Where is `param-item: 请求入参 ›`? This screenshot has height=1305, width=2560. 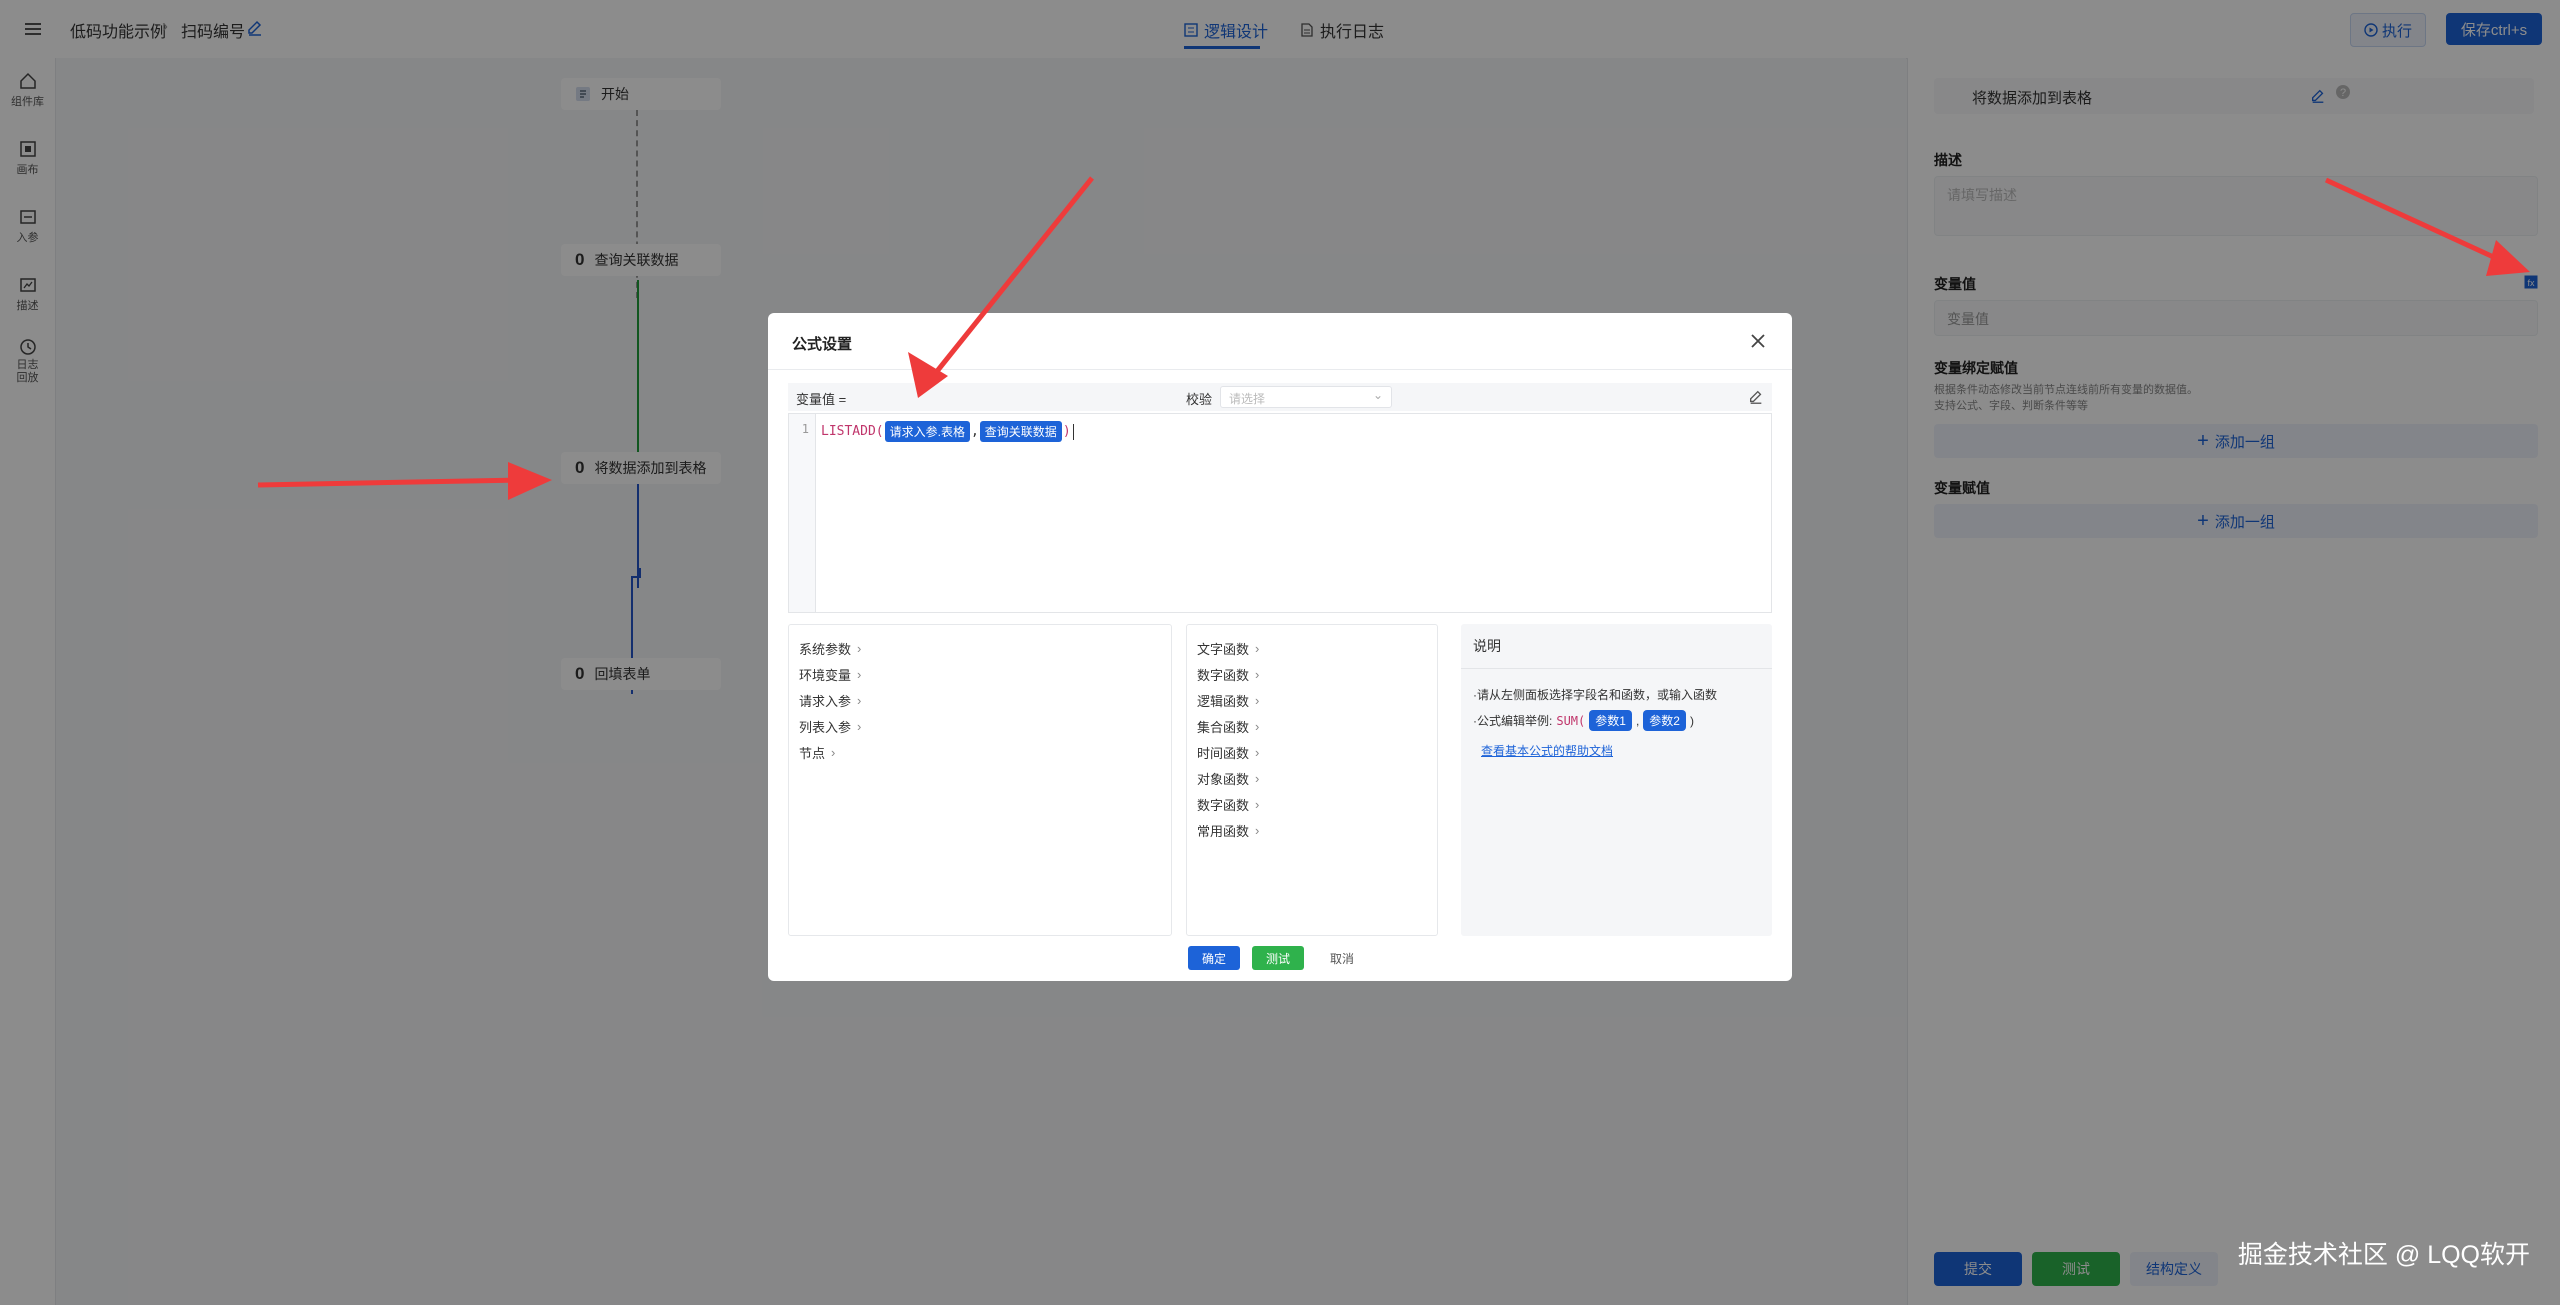
param-item: 请求入参 › is located at coordinates (830, 700).